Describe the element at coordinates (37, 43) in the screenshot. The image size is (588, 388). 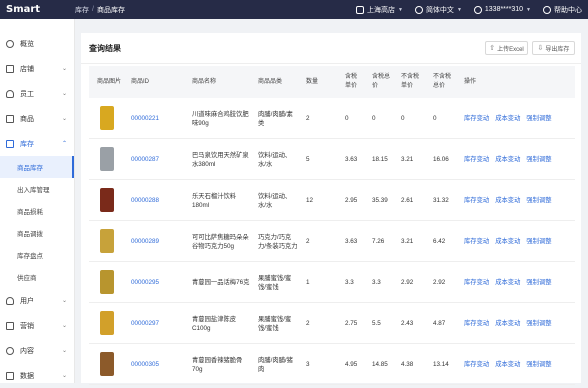
I see `sidebar-item-overview: 概览` at that location.